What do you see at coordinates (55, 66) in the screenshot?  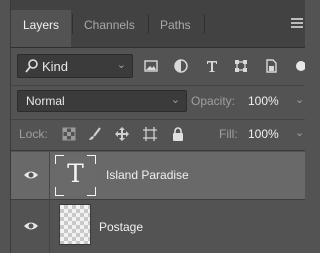 I see `kind-filter-label: Kind` at bounding box center [55, 66].